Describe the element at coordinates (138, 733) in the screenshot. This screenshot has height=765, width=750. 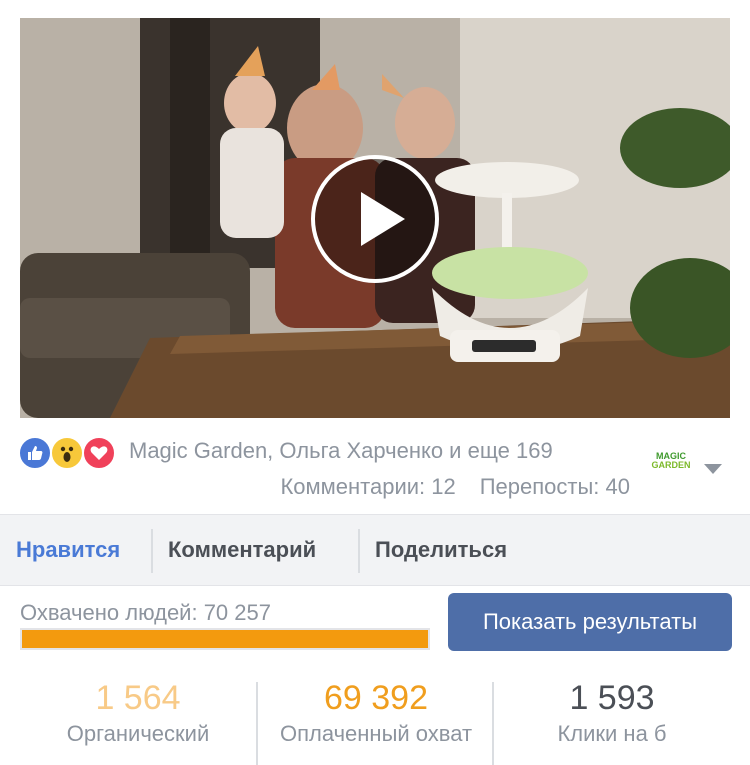
I see `stat-organic-label: Органический` at that location.